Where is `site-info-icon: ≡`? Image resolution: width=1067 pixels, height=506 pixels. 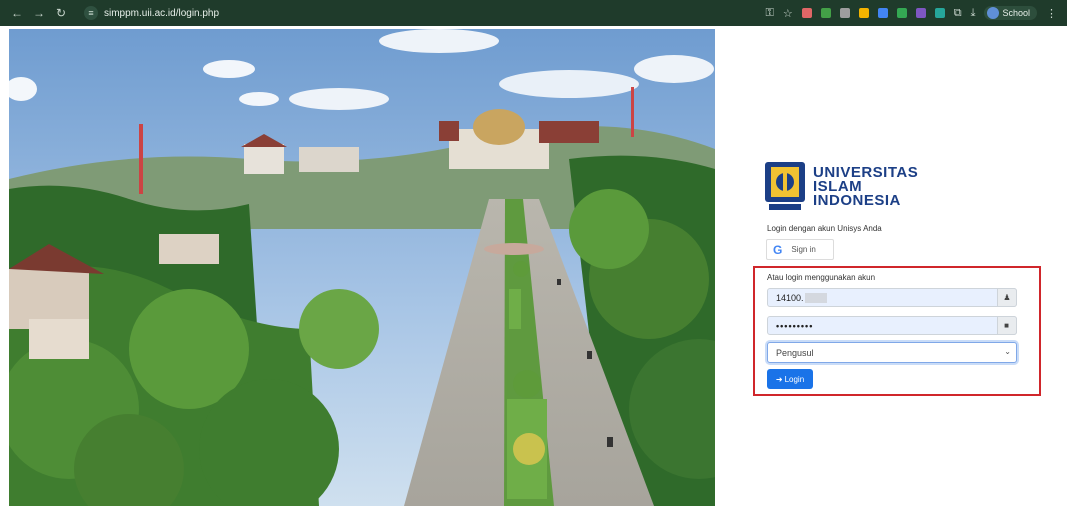
site-info-icon: ≡ is located at coordinates (91, 13).